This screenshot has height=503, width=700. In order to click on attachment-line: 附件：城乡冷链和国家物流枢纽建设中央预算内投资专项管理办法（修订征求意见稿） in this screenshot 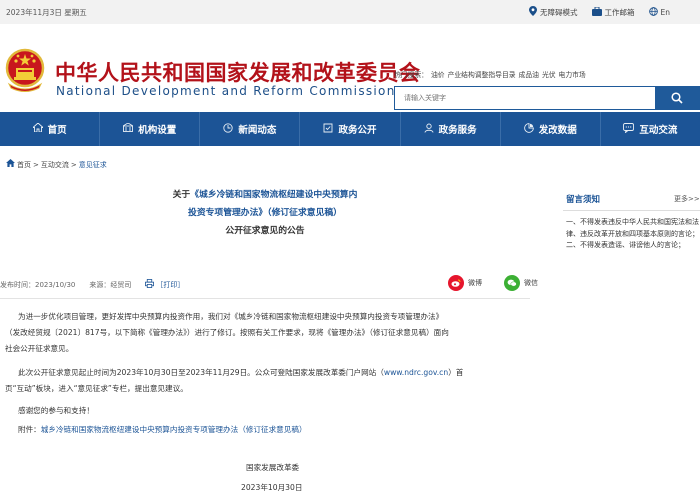, I will do `click(162, 430)`.